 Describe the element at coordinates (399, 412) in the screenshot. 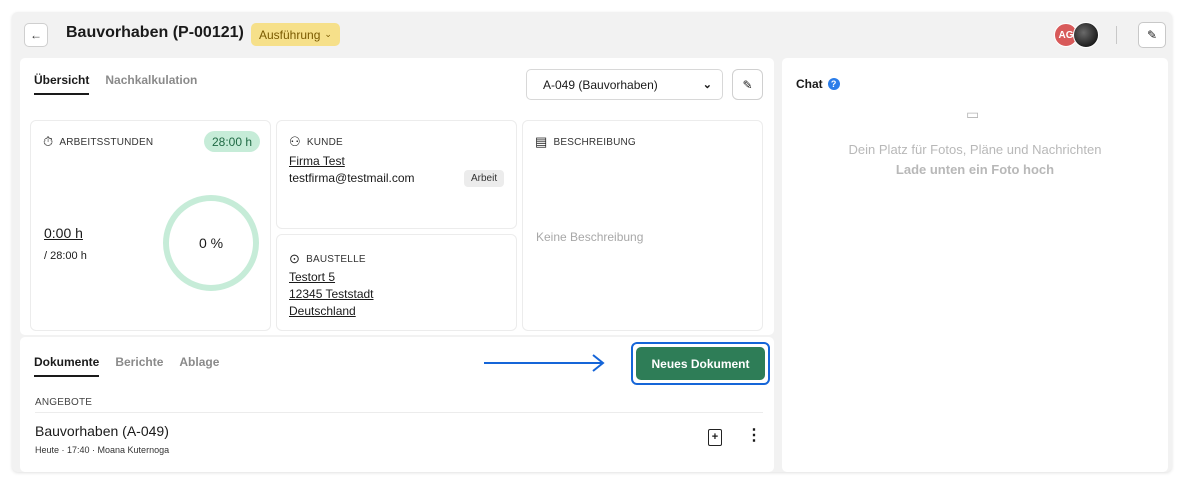

I see `divider` at that location.